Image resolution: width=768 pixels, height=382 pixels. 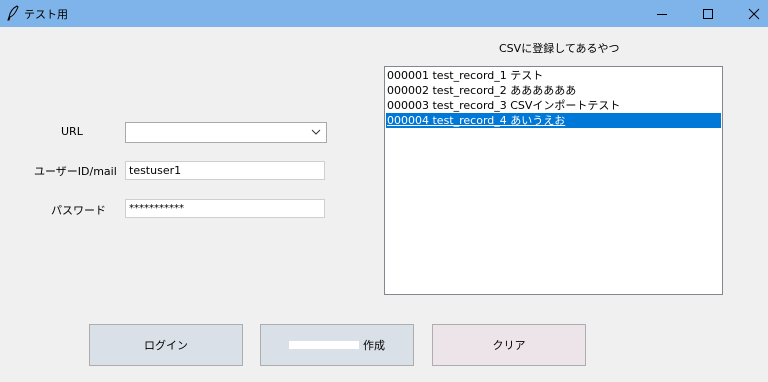 What do you see at coordinates (324, 345) in the screenshot?
I see `redacted-text` at bounding box center [324, 345].